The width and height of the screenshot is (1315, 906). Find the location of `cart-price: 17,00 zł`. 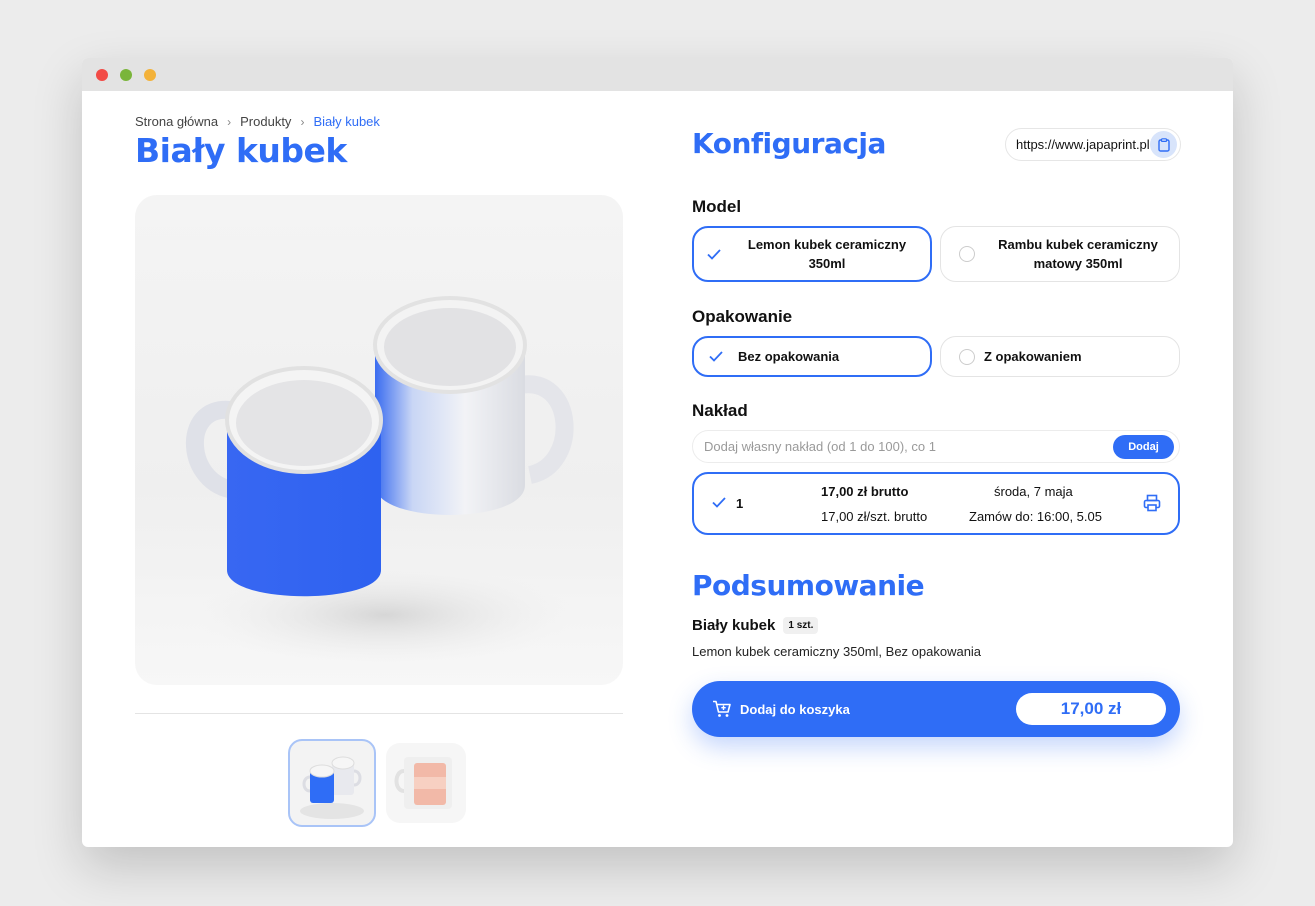

cart-price: 17,00 zł is located at coordinates (1091, 709).